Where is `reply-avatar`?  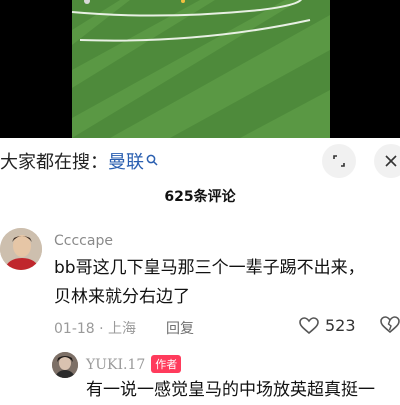 reply-avatar is located at coordinates (65, 365).